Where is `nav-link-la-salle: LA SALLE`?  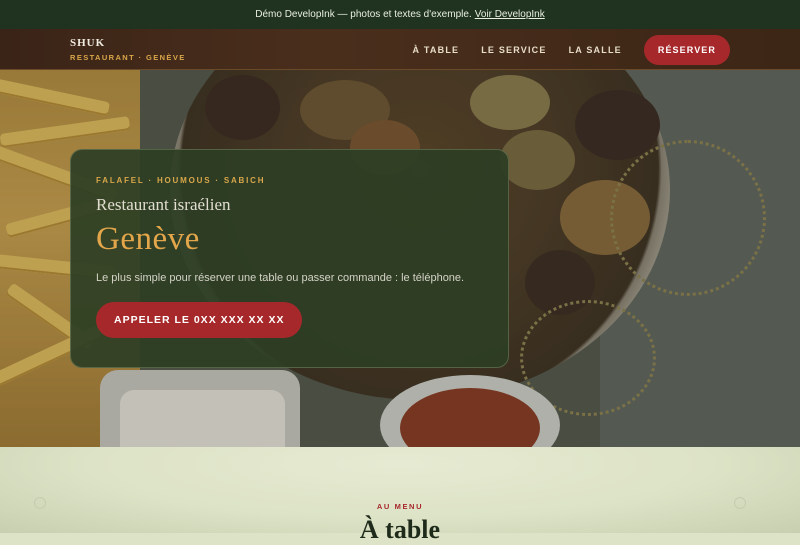 nav-link-la-salle: LA SALLE is located at coordinates (595, 50).